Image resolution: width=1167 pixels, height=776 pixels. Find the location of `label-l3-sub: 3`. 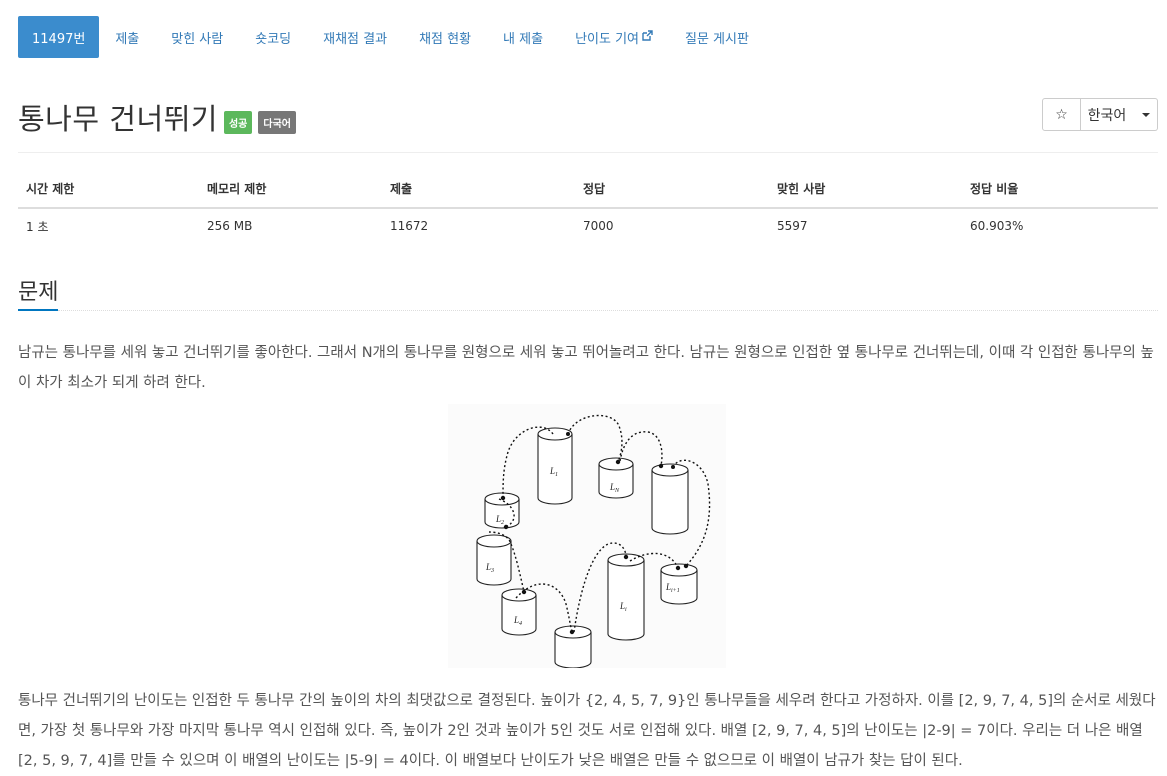

label-l3-sub: 3 is located at coordinates (492, 571).